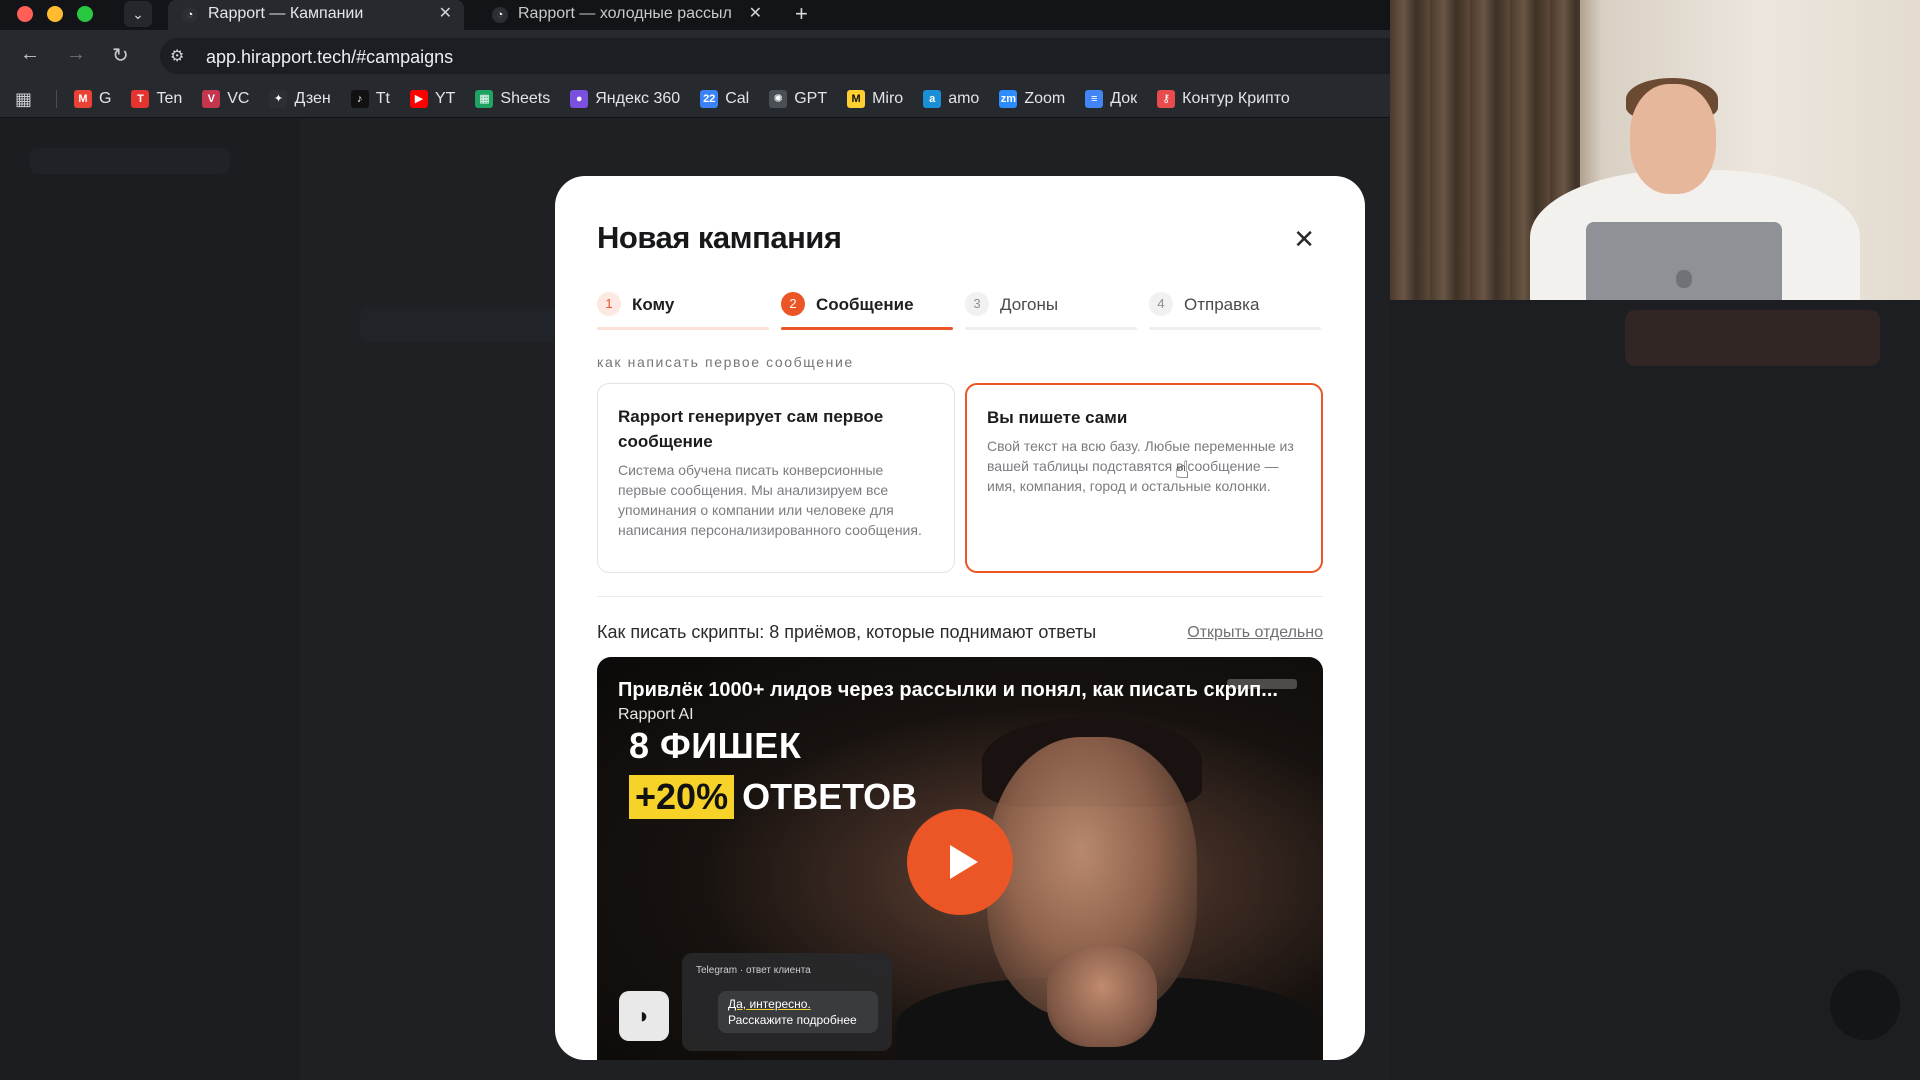  I want to click on video-channel: Rapport AI, so click(656, 715).